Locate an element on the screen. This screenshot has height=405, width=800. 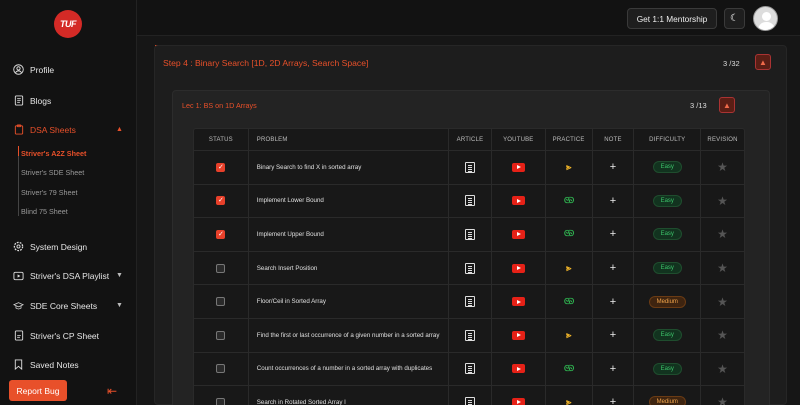
moon-icon: ☾ is located at coordinates (734, 18).